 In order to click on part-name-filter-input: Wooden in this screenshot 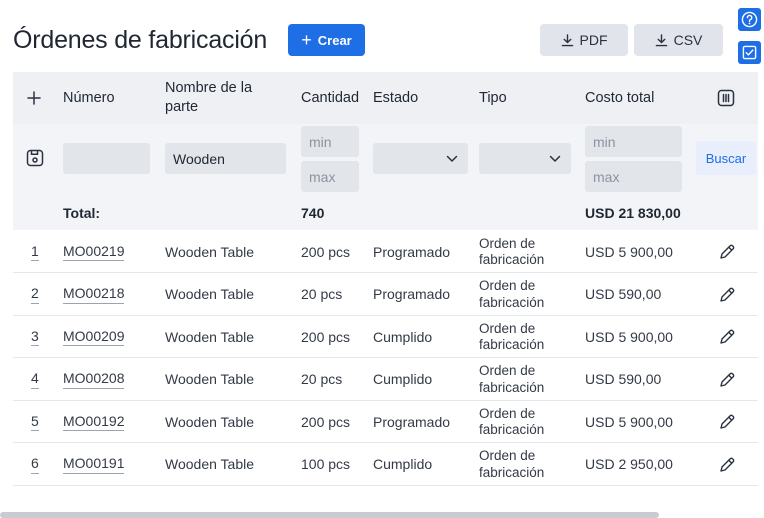, I will do `click(225, 158)`.